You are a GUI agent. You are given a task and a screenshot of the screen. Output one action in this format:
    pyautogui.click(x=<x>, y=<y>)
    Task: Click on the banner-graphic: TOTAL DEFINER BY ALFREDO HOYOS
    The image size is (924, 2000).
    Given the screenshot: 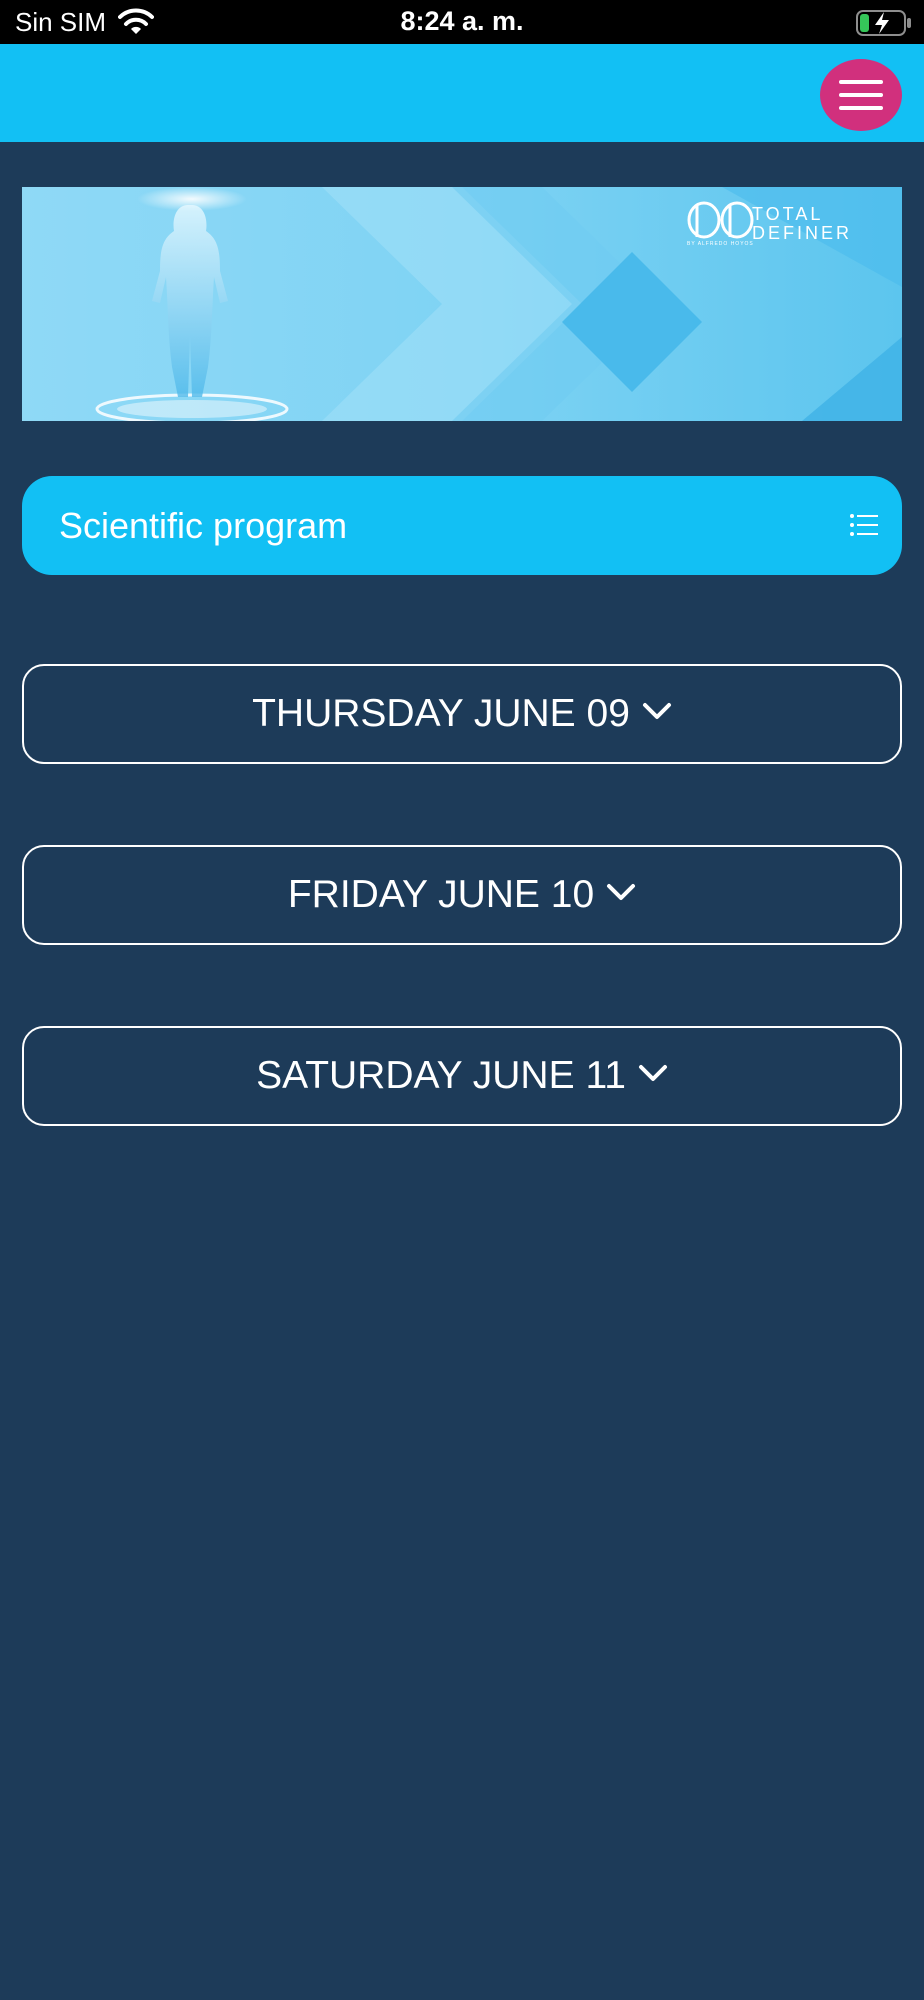 What is the action you would take?
    pyautogui.click(x=462, y=304)
    